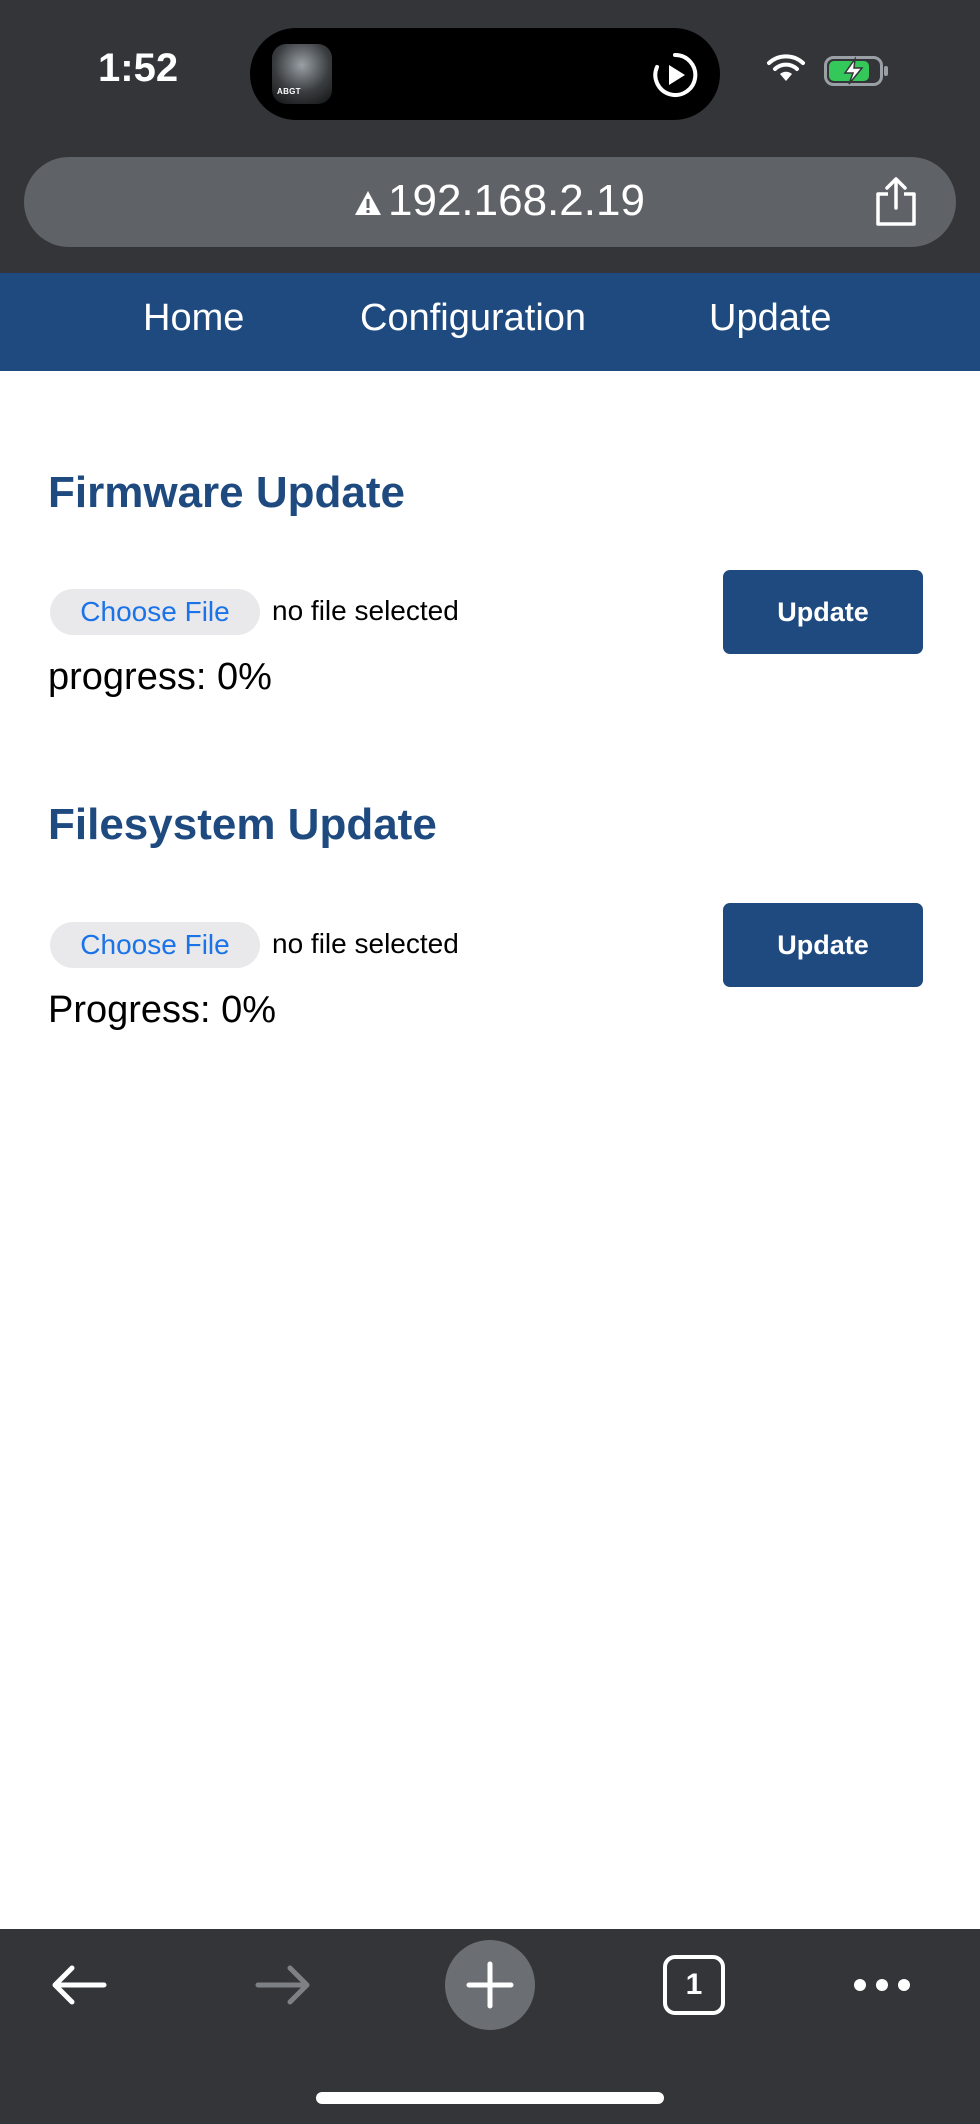 The image size is (980, 2124). I want to click on filesystem-update-title: Filesystem Update, so click(242, 824).